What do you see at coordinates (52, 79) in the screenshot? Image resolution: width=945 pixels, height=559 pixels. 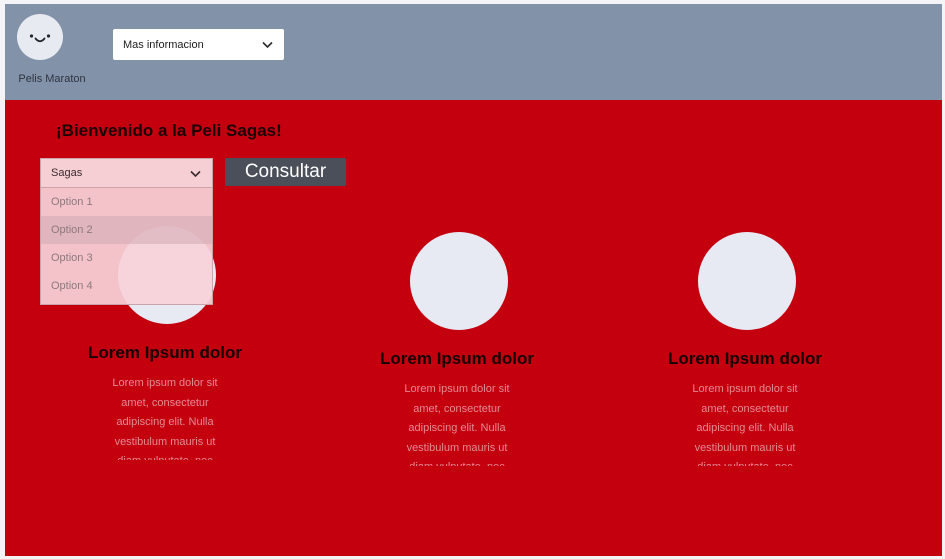 I see `logo-label: Pelis Maraton` at bounding box center [52, 79].